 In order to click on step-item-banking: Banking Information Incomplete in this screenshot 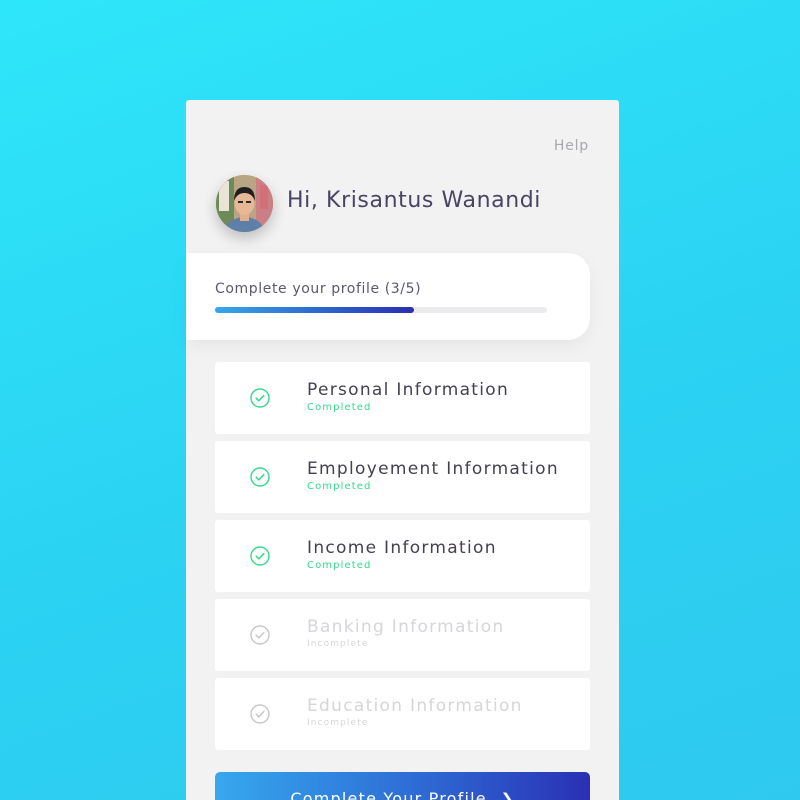, I will do `click(402, 635)`.